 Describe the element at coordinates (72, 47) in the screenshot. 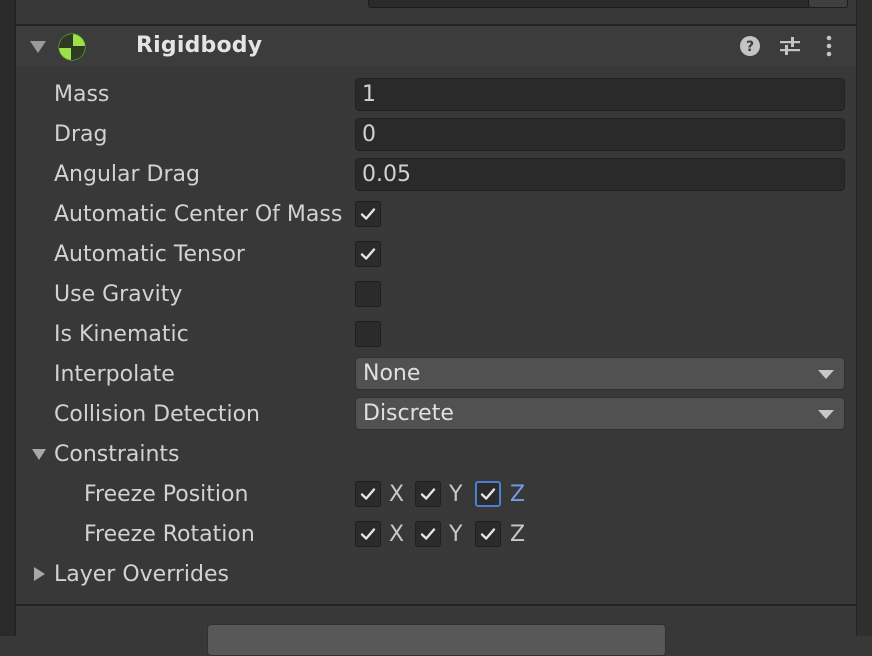

I see `rigidbody-icon` at that location.